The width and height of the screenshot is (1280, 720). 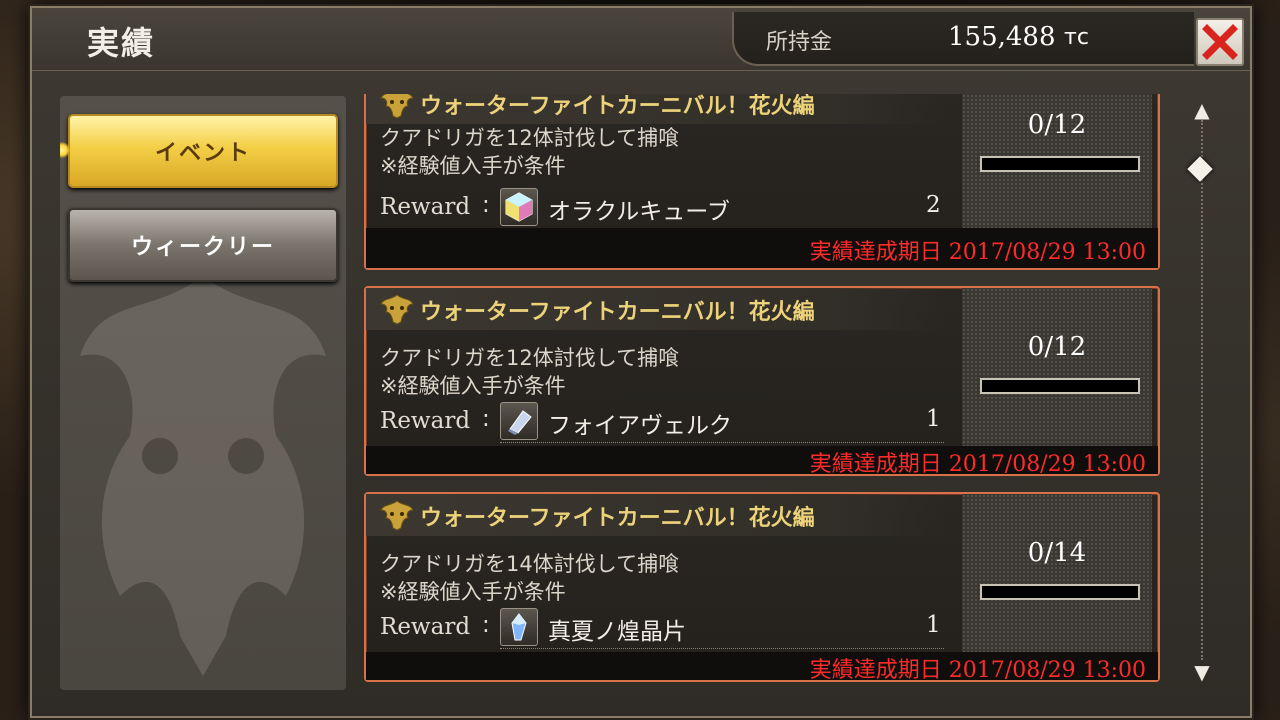 What do you see at coordinates (1202, 672) in the screenshot?
I see `scroll-down-arrow-icon: ▼` at bounding box center [1202, 672].